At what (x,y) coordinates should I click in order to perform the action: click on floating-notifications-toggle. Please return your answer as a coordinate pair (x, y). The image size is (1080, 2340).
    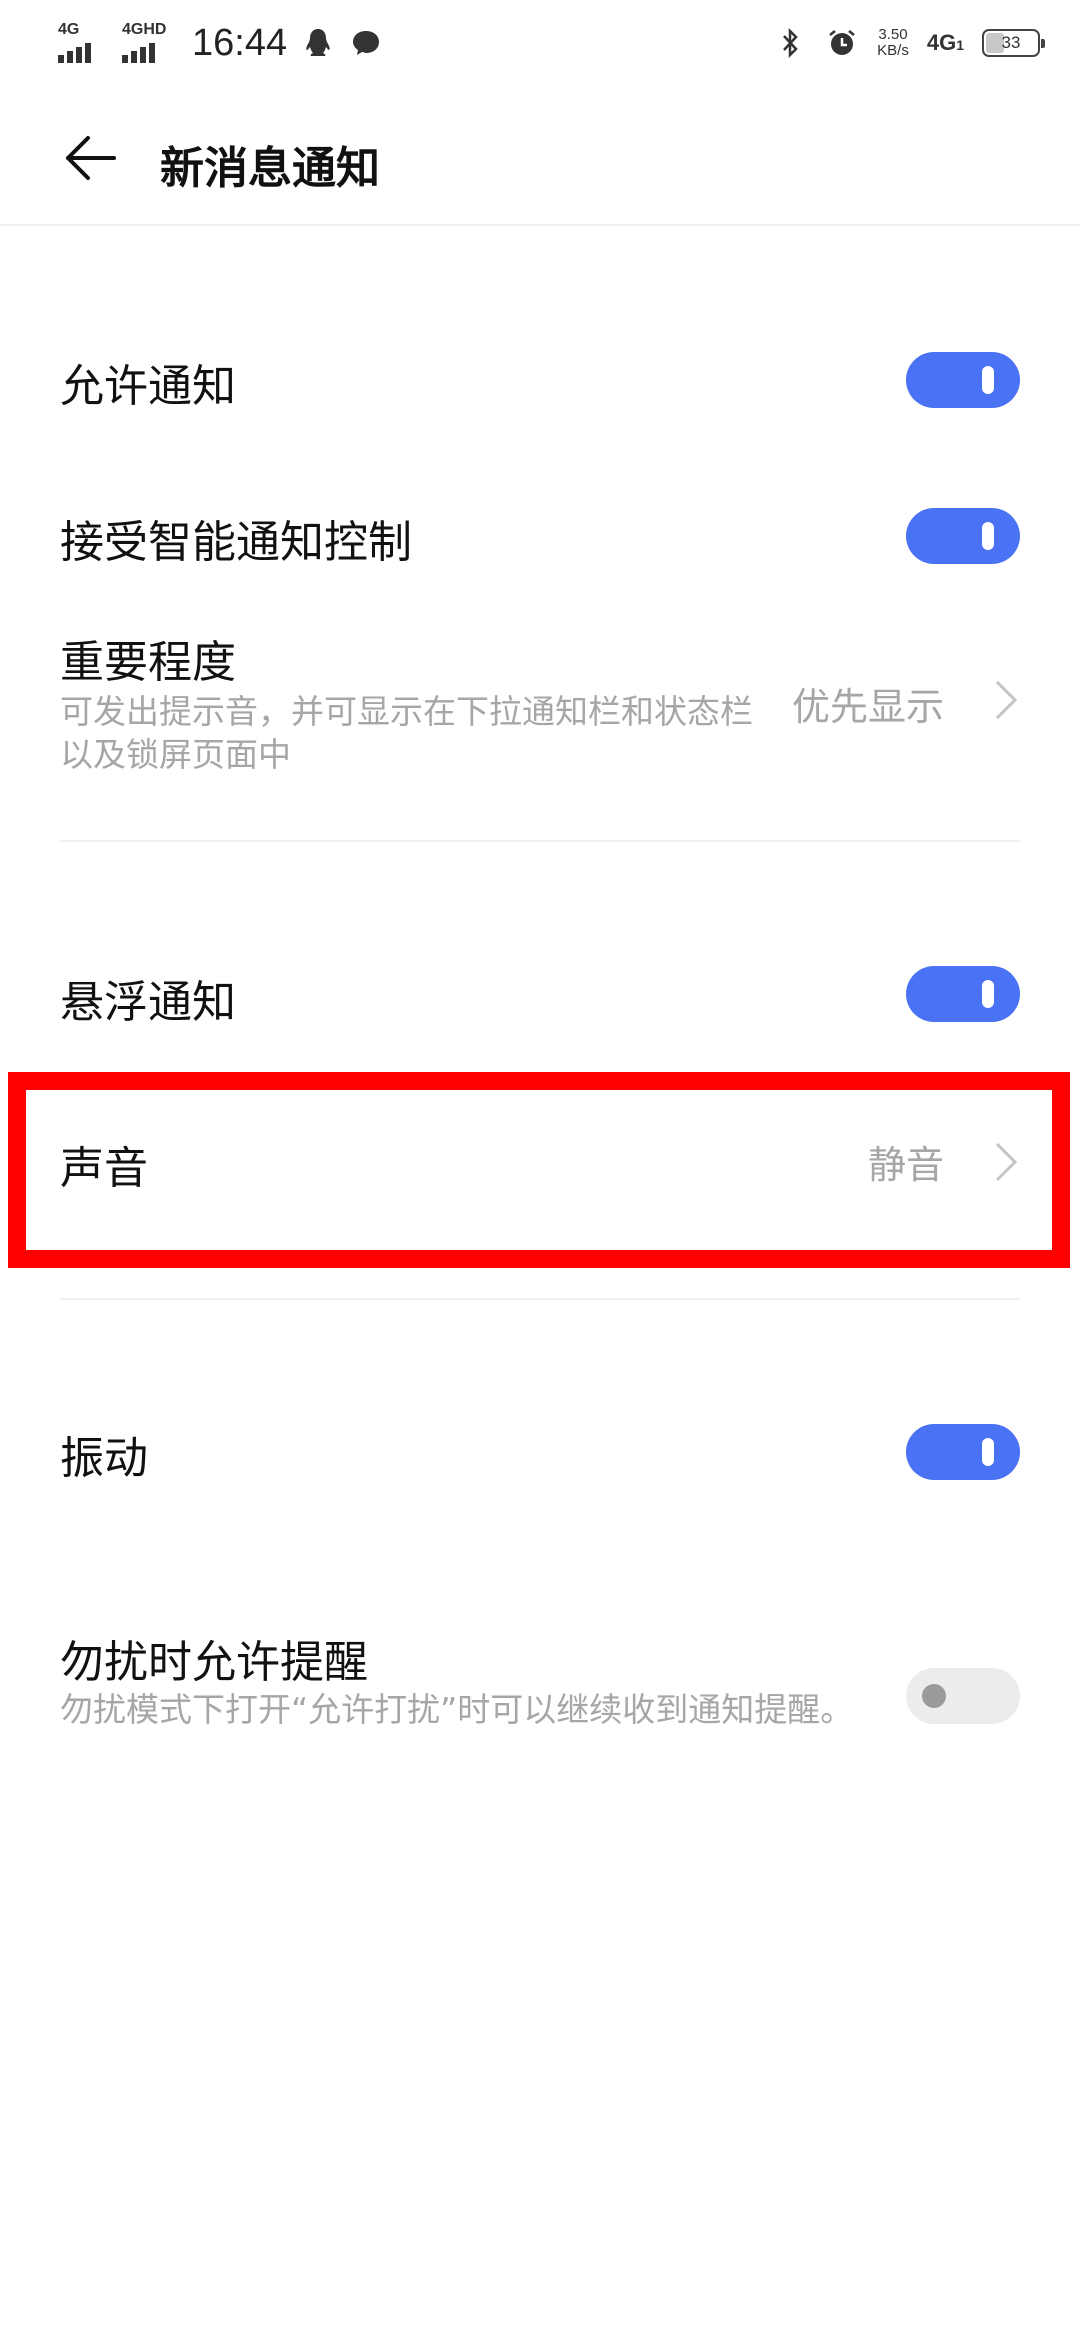
    Looking at the image, I should click on (963, 994).